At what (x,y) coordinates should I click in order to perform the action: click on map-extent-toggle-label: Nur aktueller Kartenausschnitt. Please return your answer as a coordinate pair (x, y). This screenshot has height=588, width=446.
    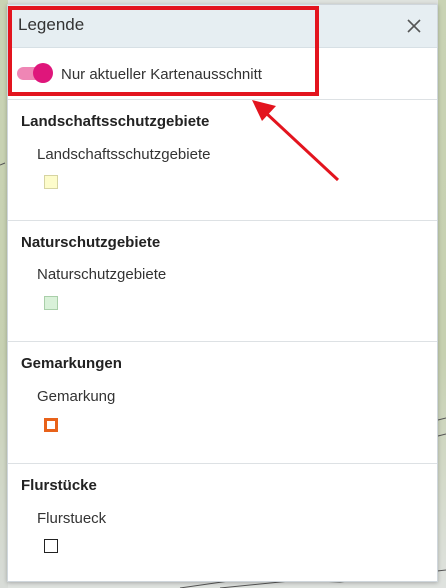
    Looking at the image, I should click on (161, 74).